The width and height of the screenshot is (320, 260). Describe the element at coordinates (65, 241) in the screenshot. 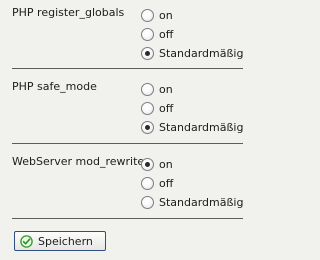

I see `save-button-label: Speichern` at that location.